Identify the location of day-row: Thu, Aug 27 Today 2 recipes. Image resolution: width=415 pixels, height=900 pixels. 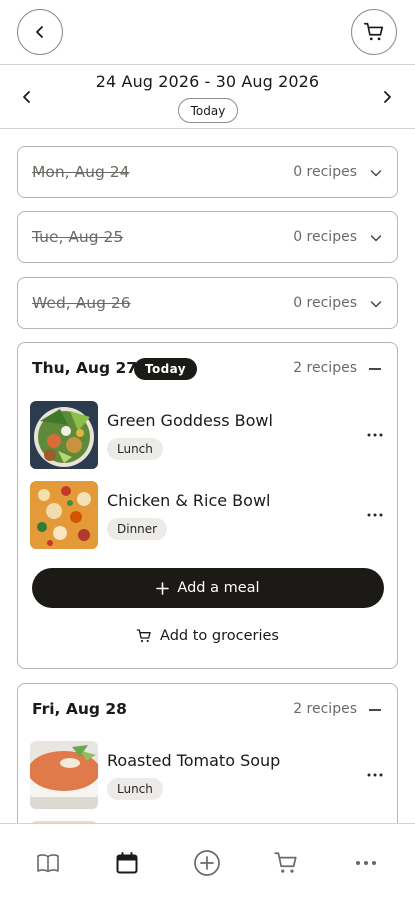
(207, 369).